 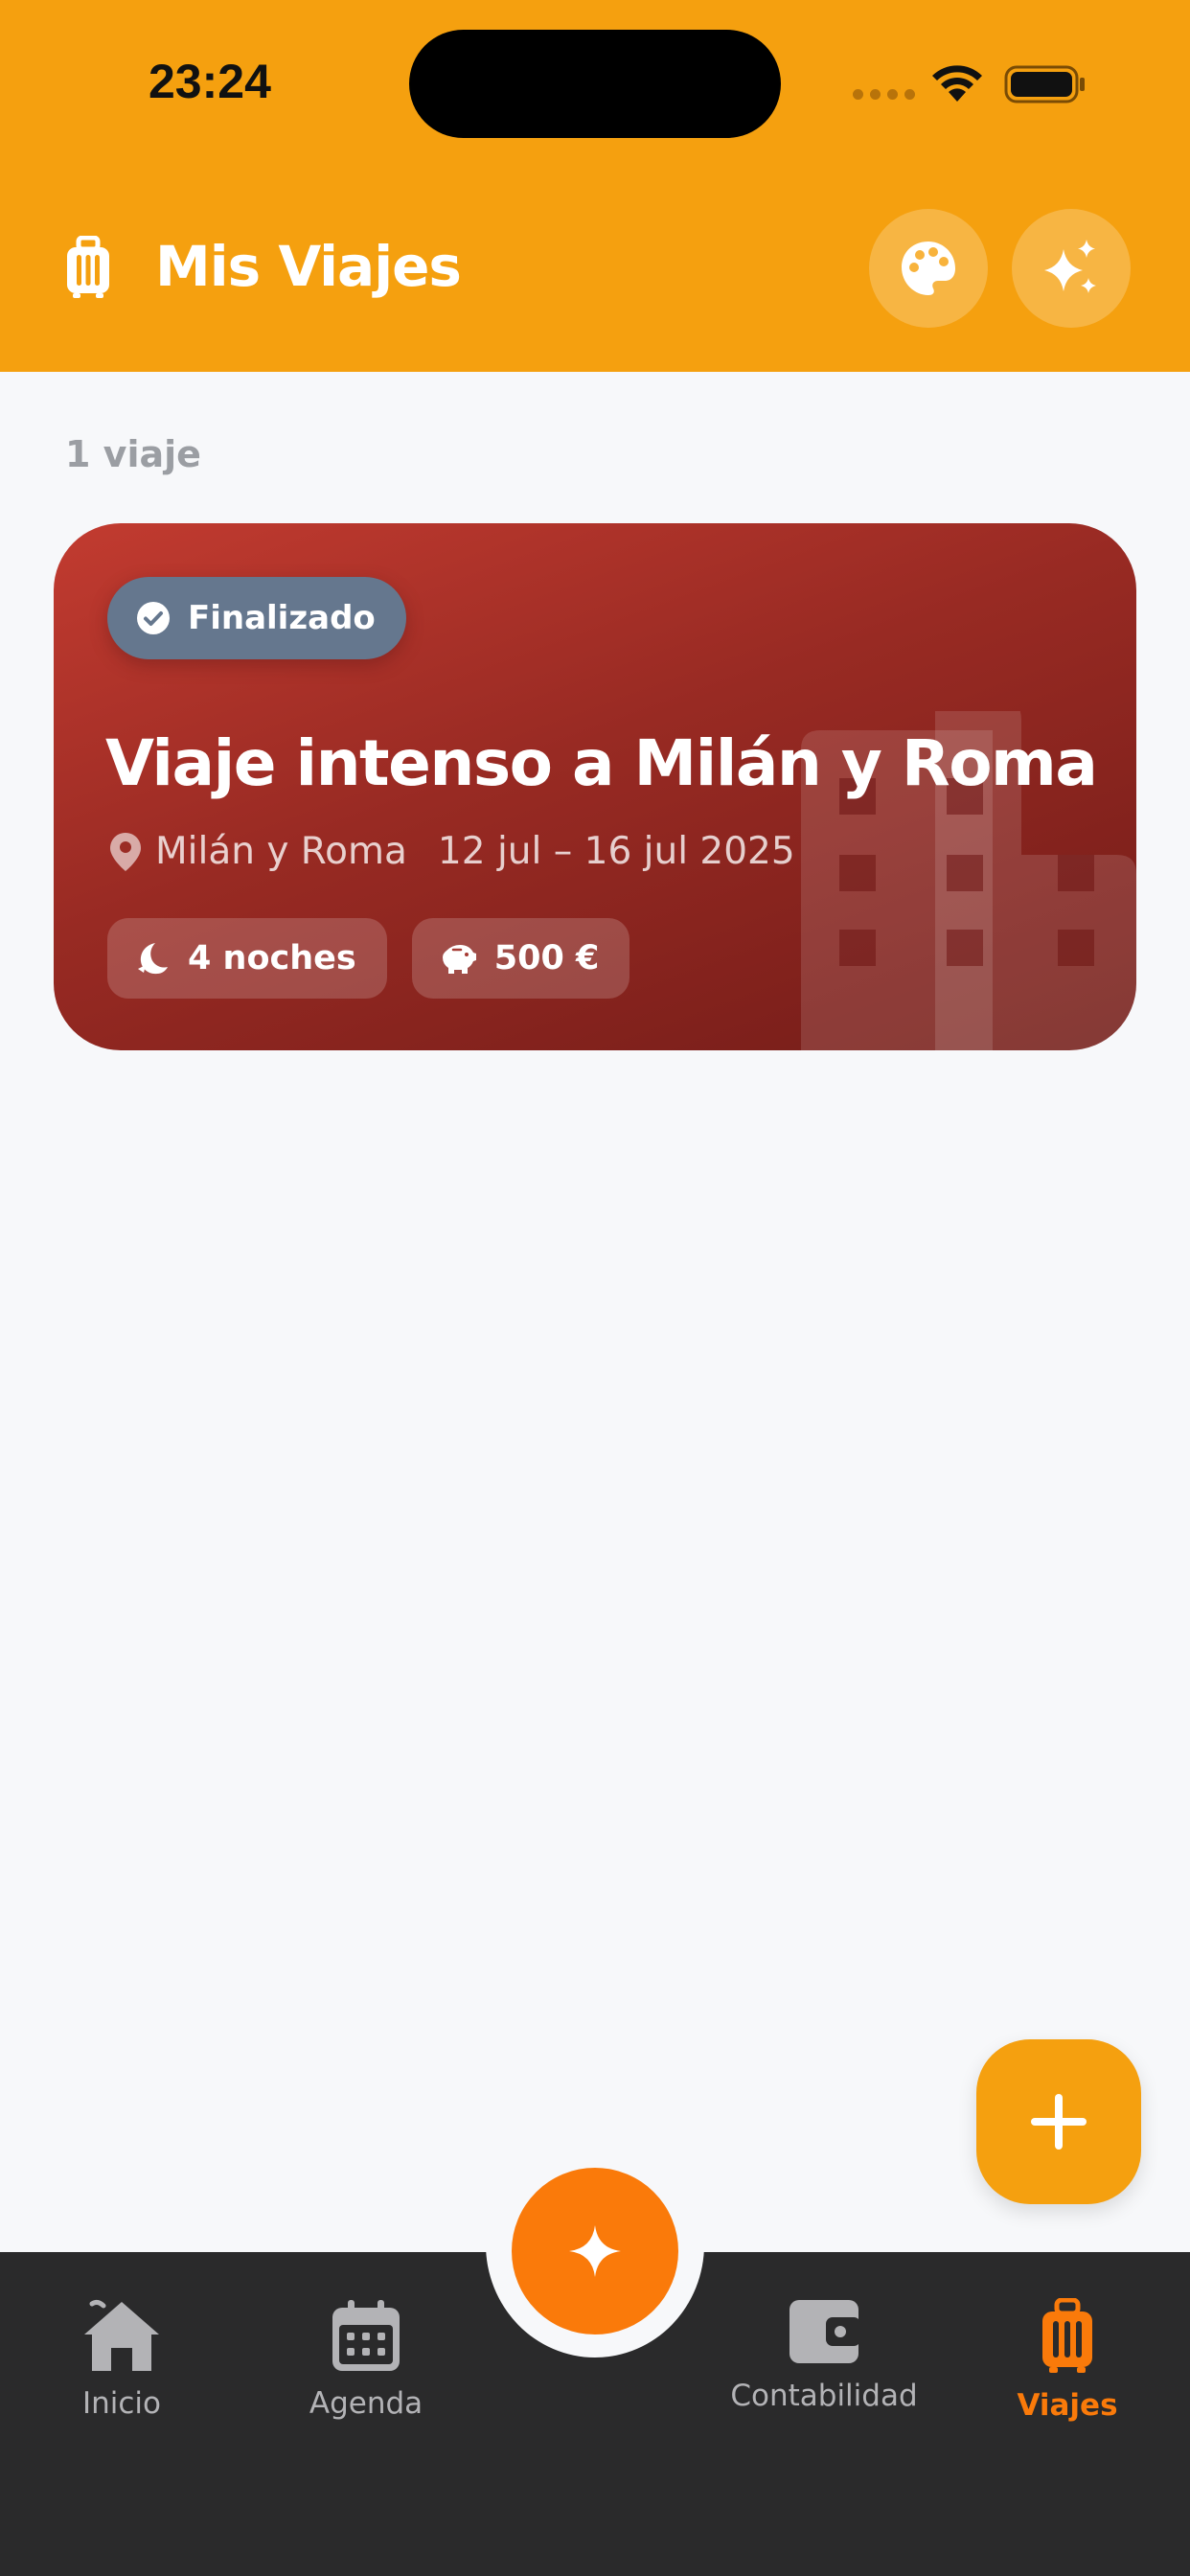 I want to click on palette-icon, so click(x=929, y=268).